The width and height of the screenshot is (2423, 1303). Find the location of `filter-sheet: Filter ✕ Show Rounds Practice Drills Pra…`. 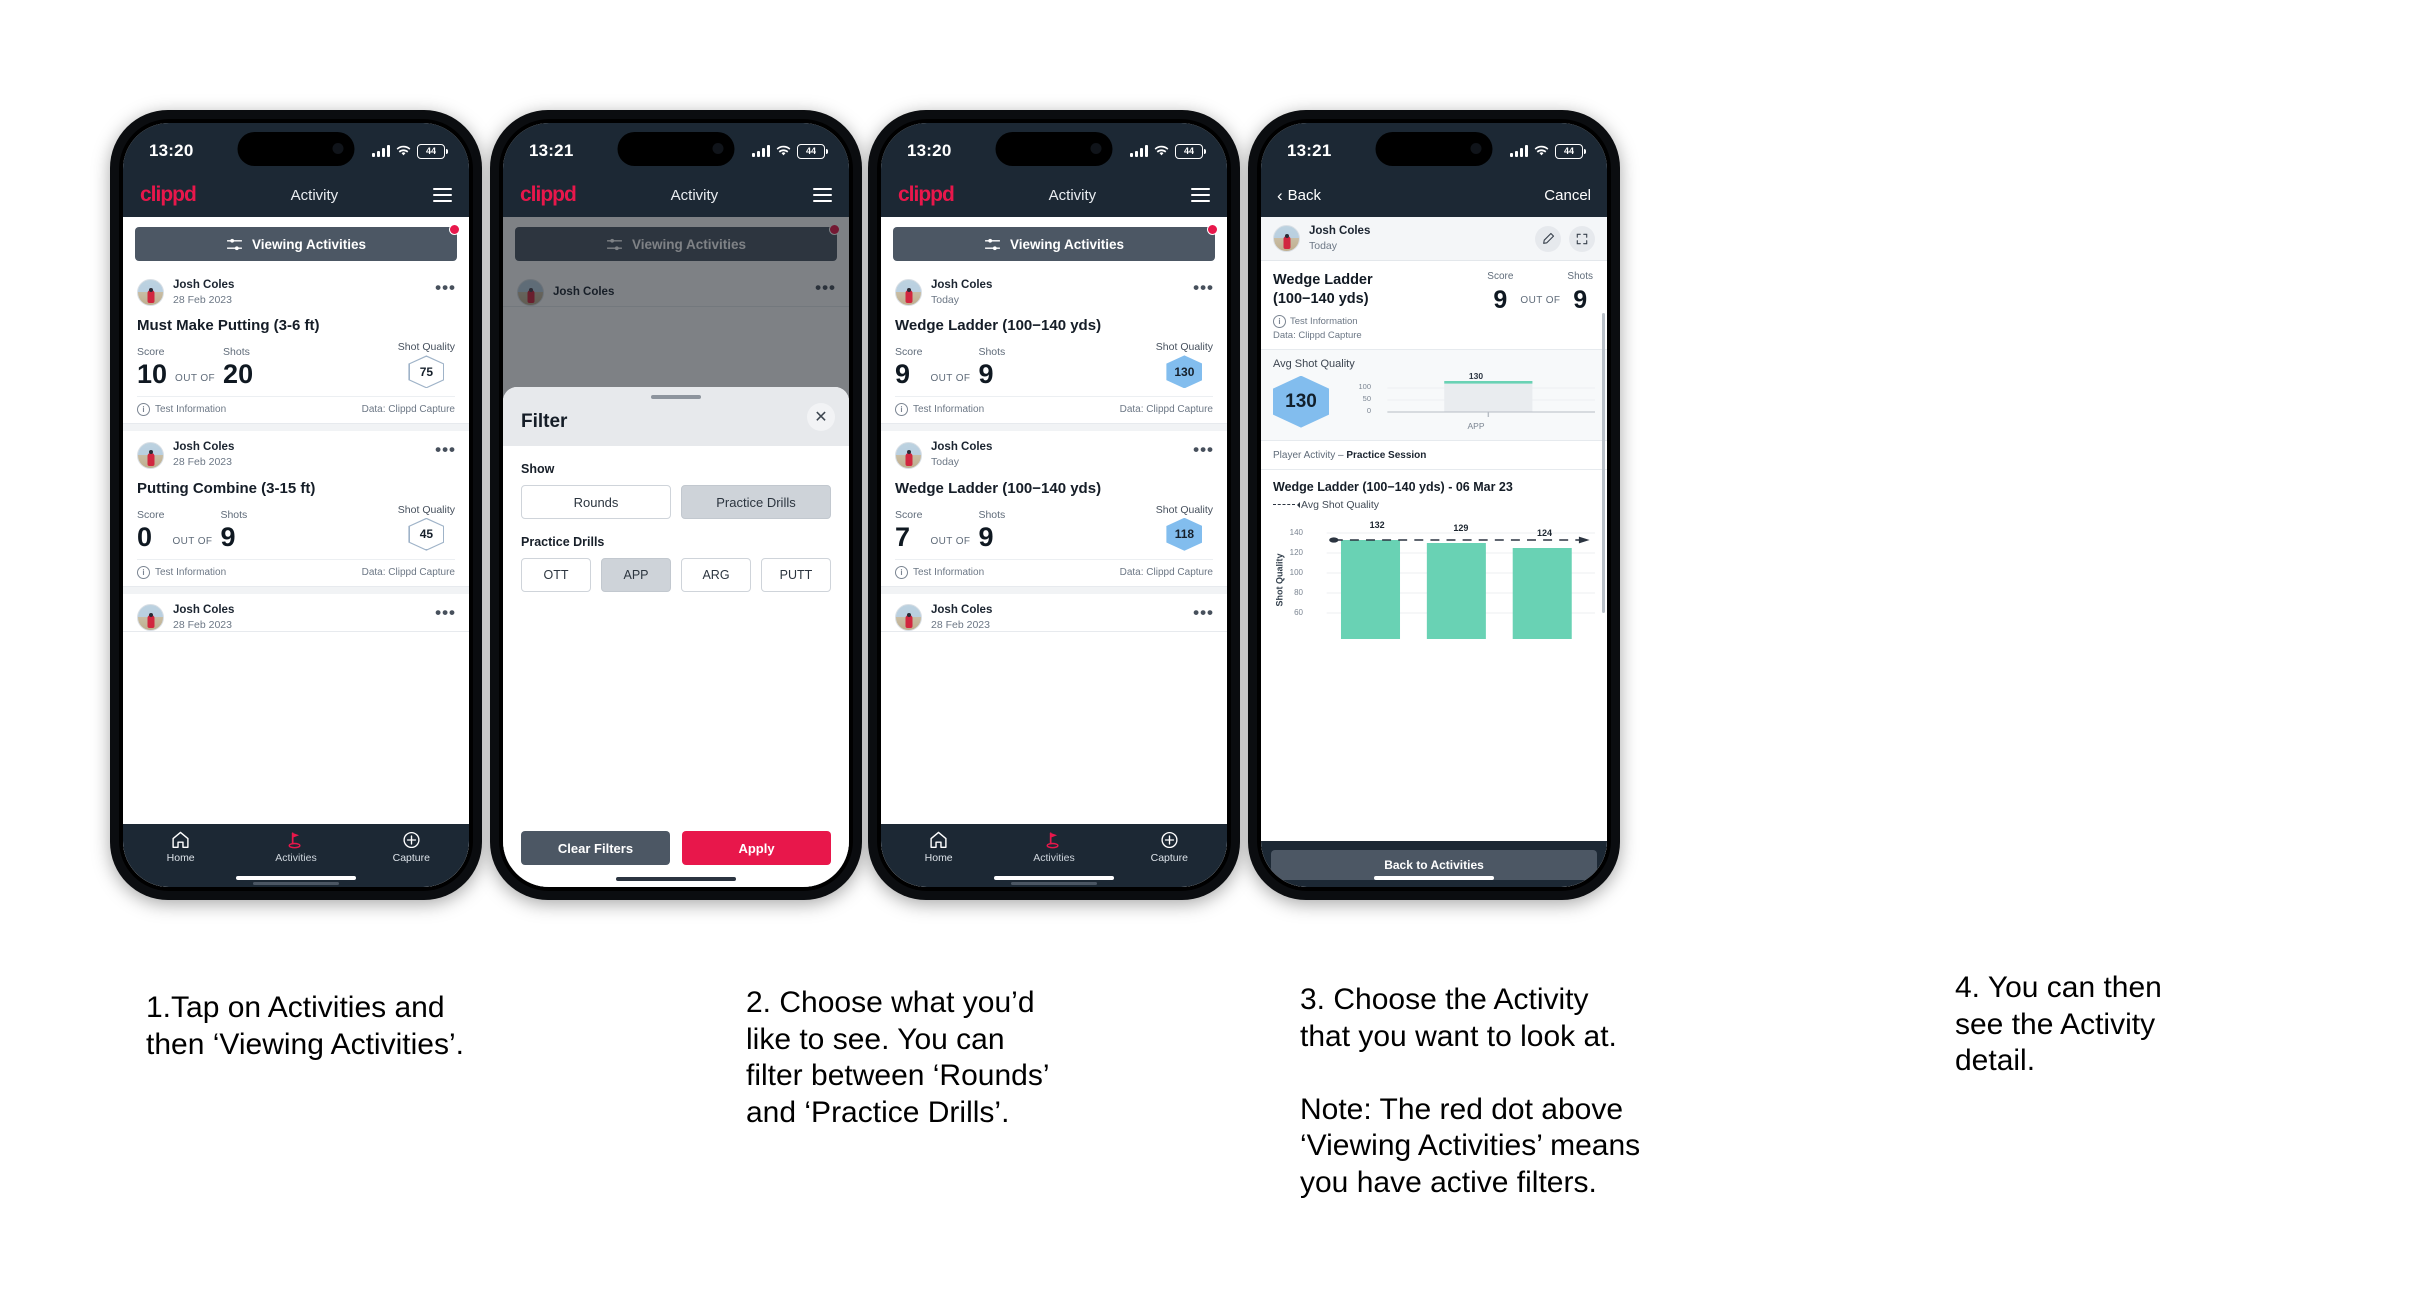

filter-sheet: Filter ✕ Show Rounds Practice Drills Pra… is located at coordinates (676, 637).